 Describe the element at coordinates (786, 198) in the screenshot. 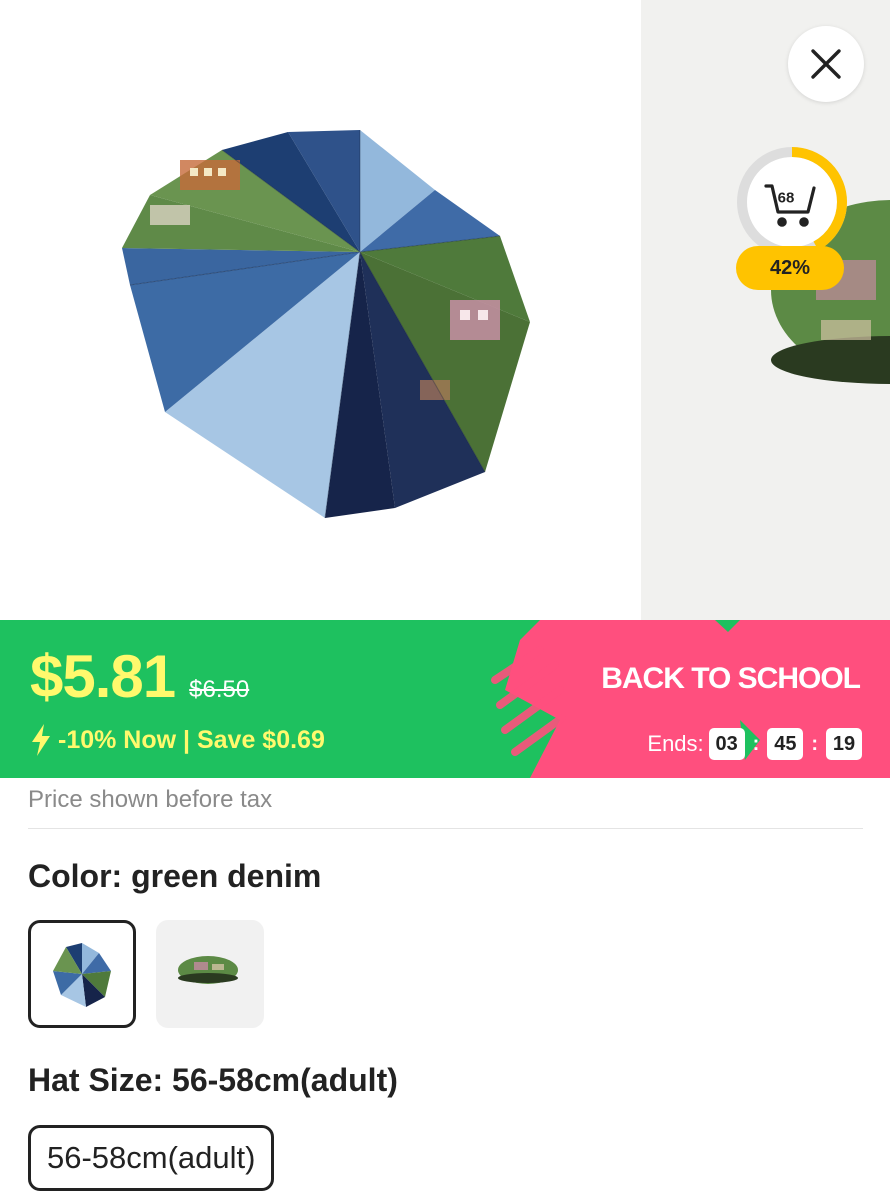

I see `cart-count: 68` at that location.